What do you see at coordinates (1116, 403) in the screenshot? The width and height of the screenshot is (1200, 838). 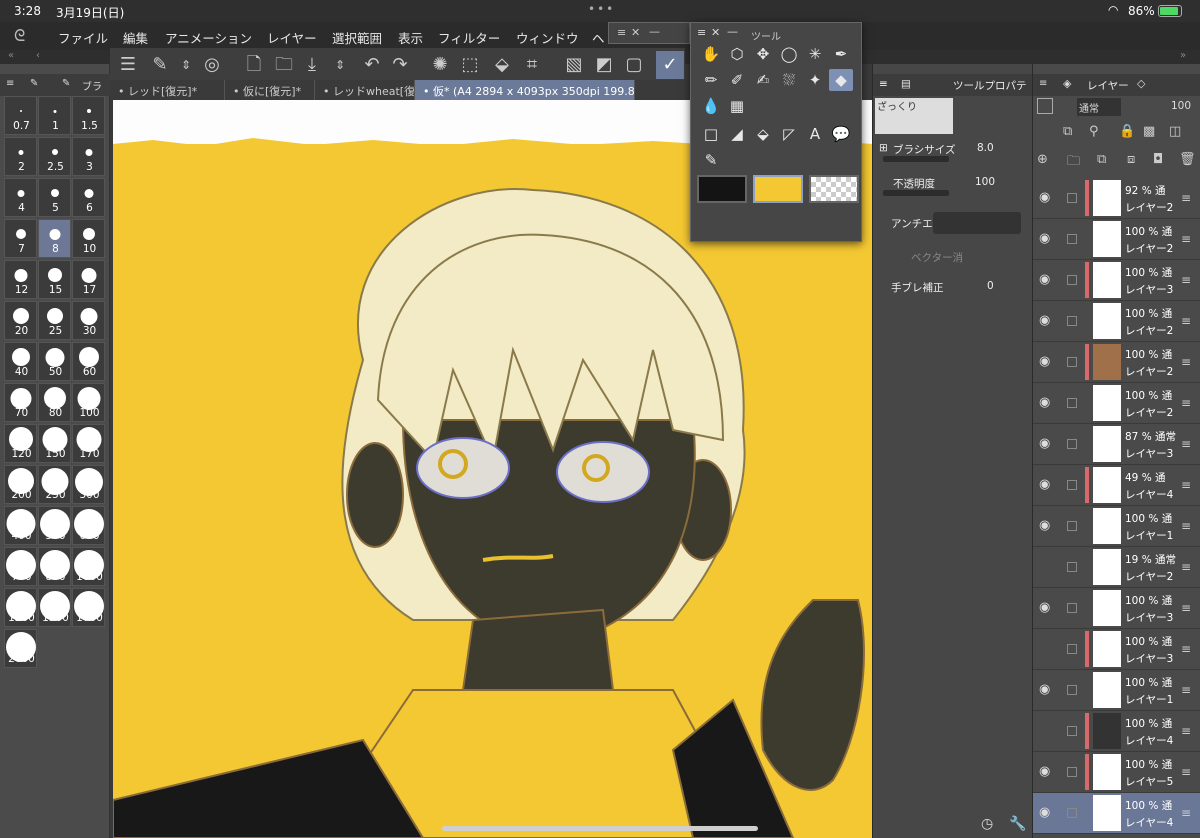 I see `layer-row: ◉ 100 % 通レイヤー25 ≡` at bounding box center [1116, 403].